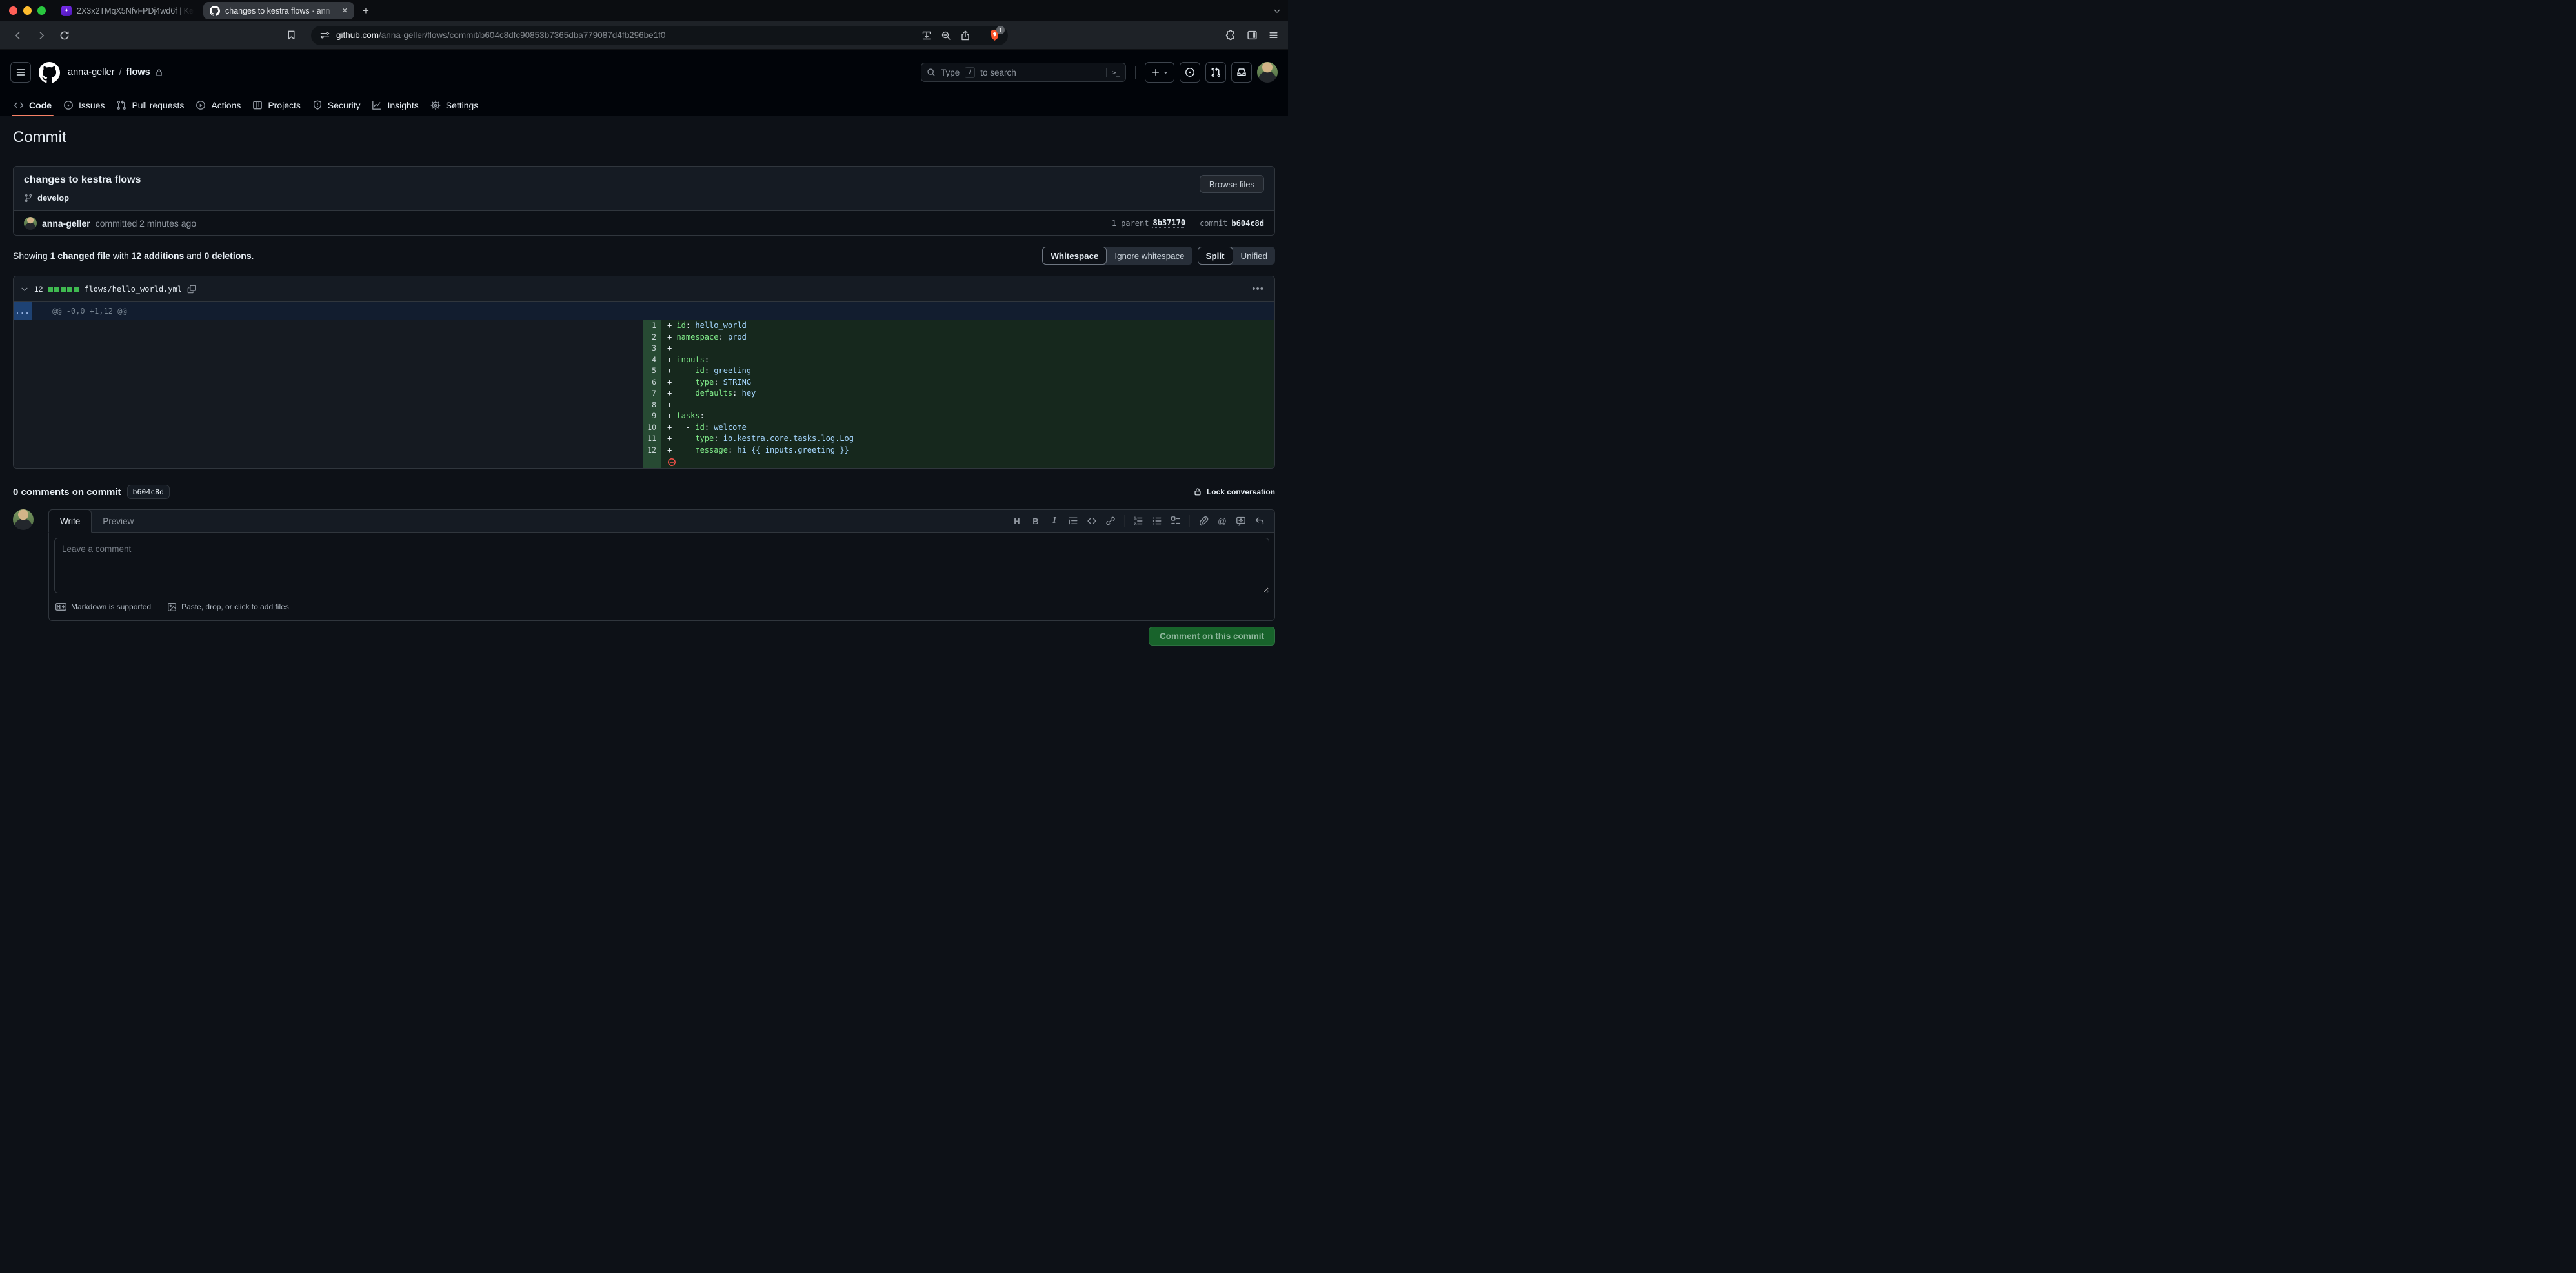  I want to click on tab-search-icon, so click(1277, 10).